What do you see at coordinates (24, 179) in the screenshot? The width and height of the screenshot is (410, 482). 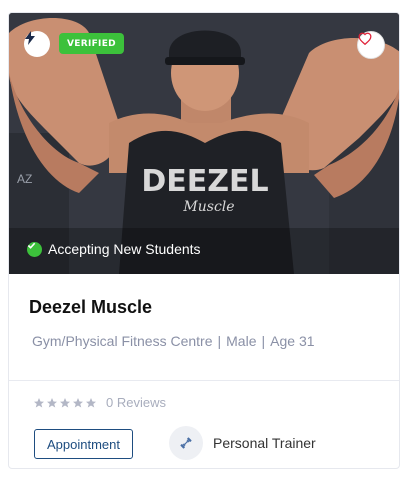 I see `svg-text: AZ` at bounding box center [24, 179].